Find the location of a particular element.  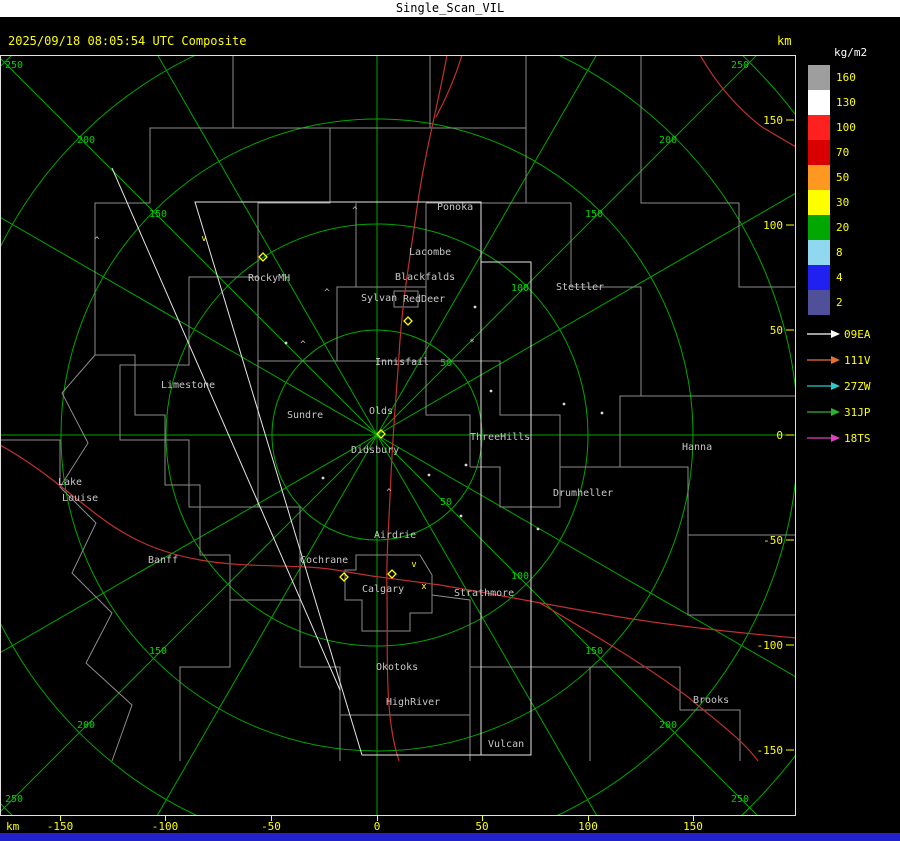

city-label: Banff is located at coordinates (163, 560).